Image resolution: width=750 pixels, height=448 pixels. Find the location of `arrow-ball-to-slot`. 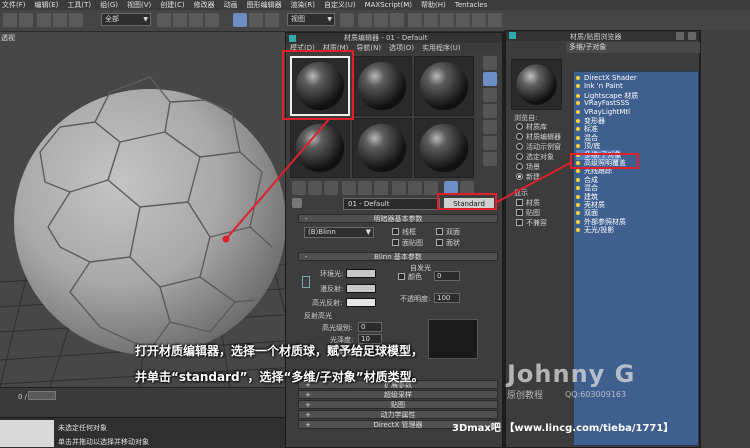

arrow-ball-to-slot is located at coordinates (278, 178).